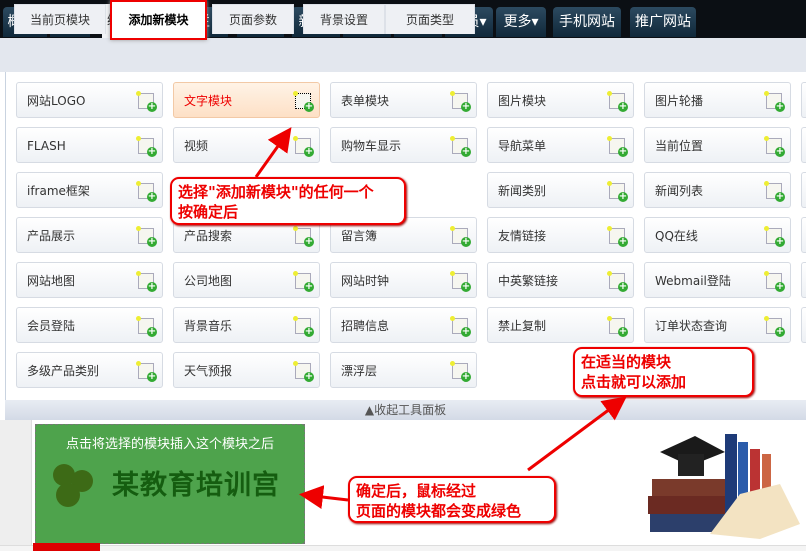 This screenshot has width=806, height=551. What do you see at coordinates (403, 100) in the screenshot?
I see `module-item: 表单模块` at bounding box center [403, 100].